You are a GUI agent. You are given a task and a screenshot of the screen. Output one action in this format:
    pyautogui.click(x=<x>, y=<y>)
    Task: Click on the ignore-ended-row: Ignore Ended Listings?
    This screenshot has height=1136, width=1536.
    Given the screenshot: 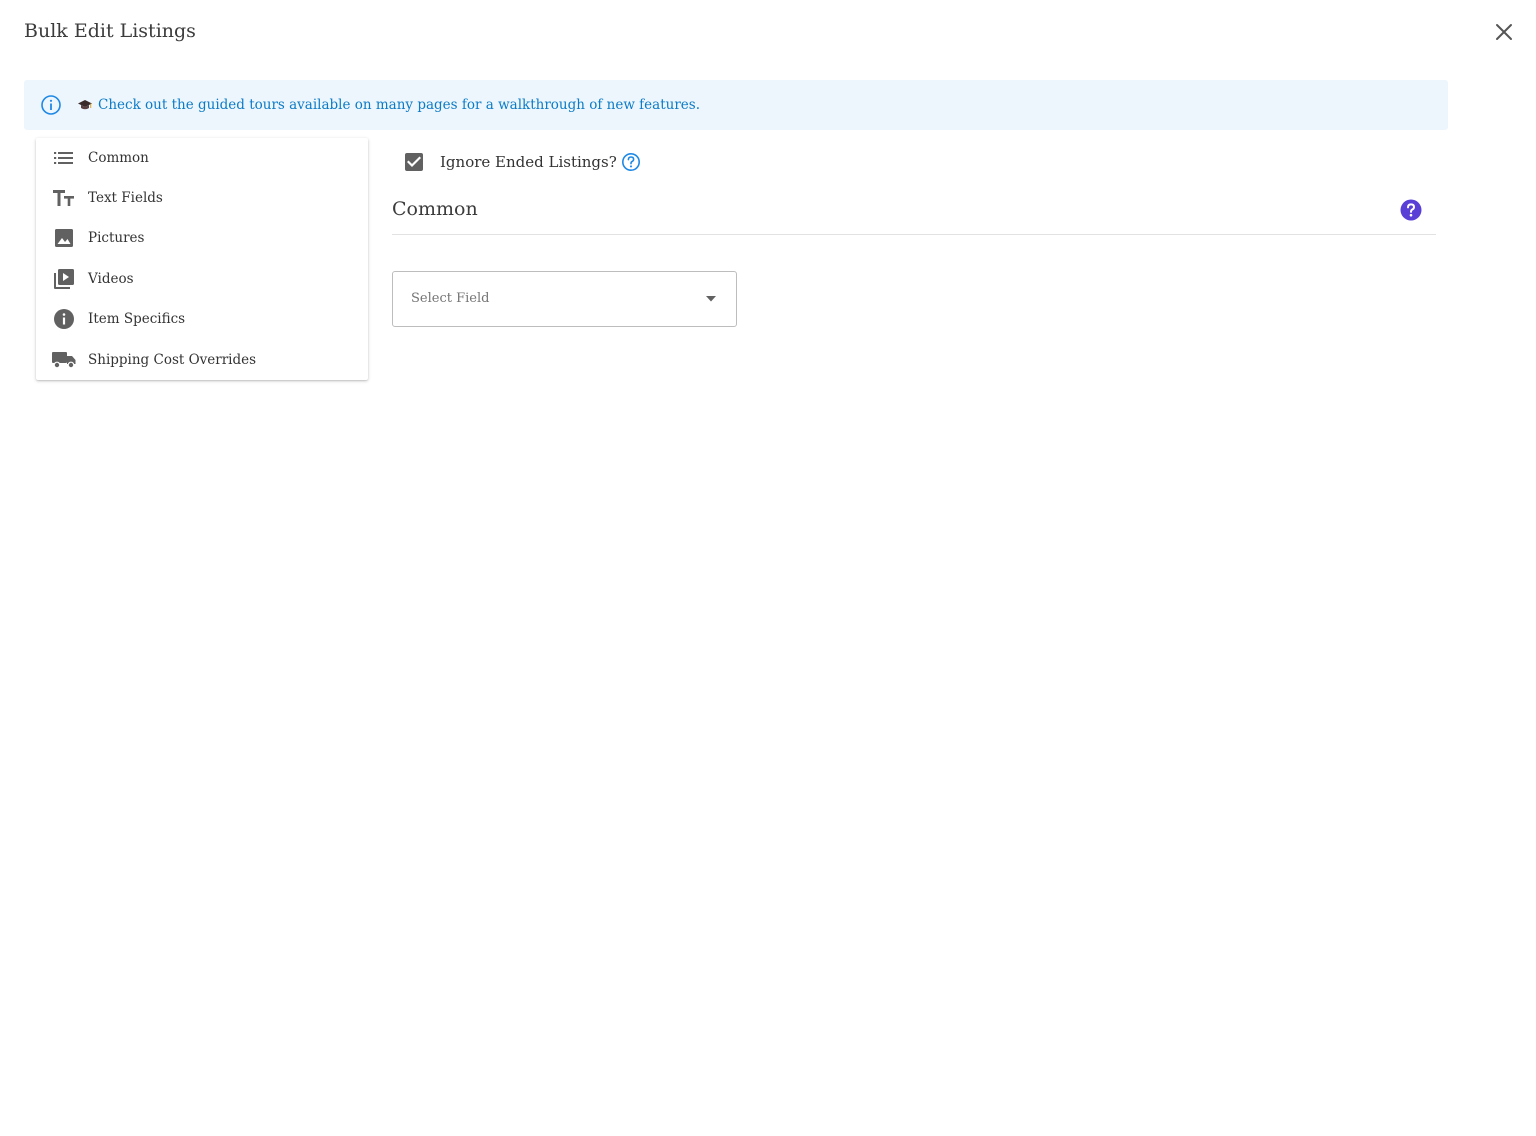 What is the action you would take?
    pyautogui.click(x=523, y=162)
    